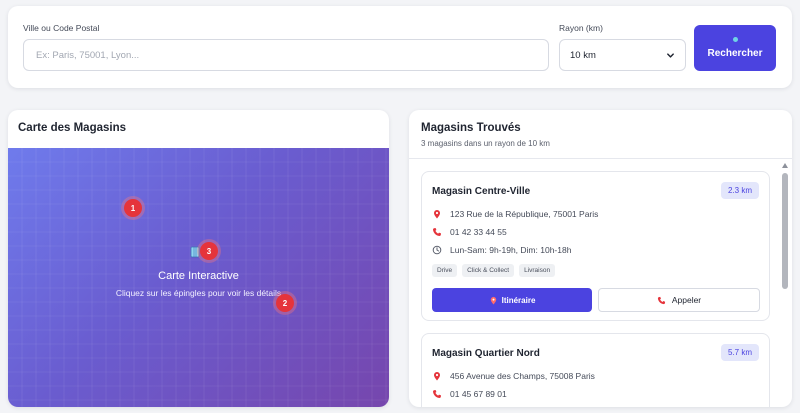  Describe the element at coordinates (785, 231) in the screenshot. I see `scrollbar-thumb` at that location.